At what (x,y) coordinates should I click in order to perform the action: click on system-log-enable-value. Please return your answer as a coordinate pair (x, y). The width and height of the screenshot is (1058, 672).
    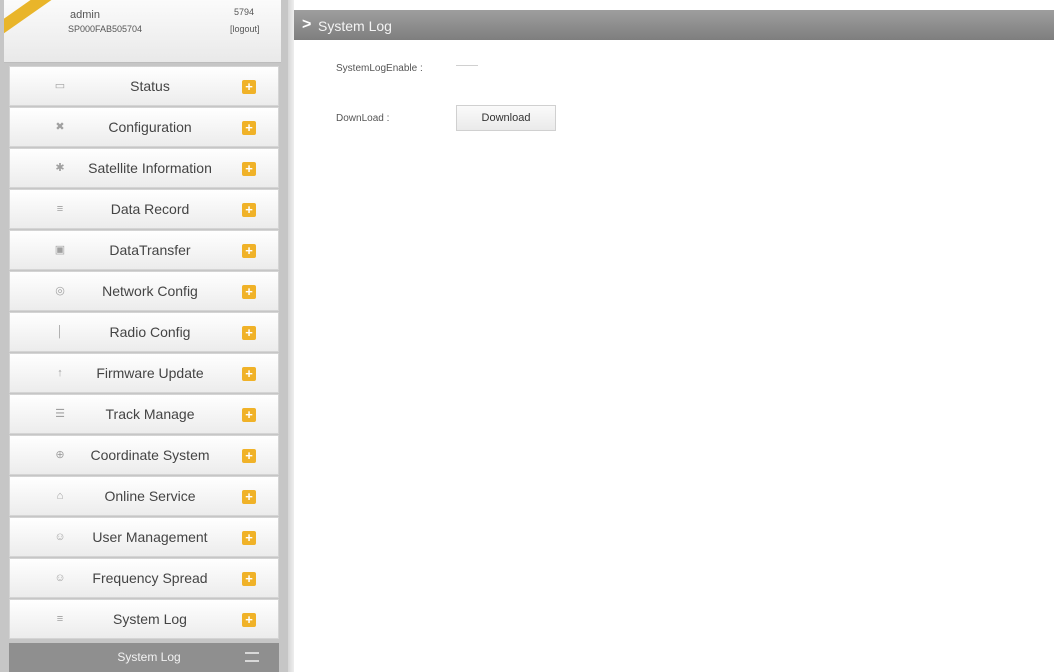
    Looking at the image, I should click on (467, 60).